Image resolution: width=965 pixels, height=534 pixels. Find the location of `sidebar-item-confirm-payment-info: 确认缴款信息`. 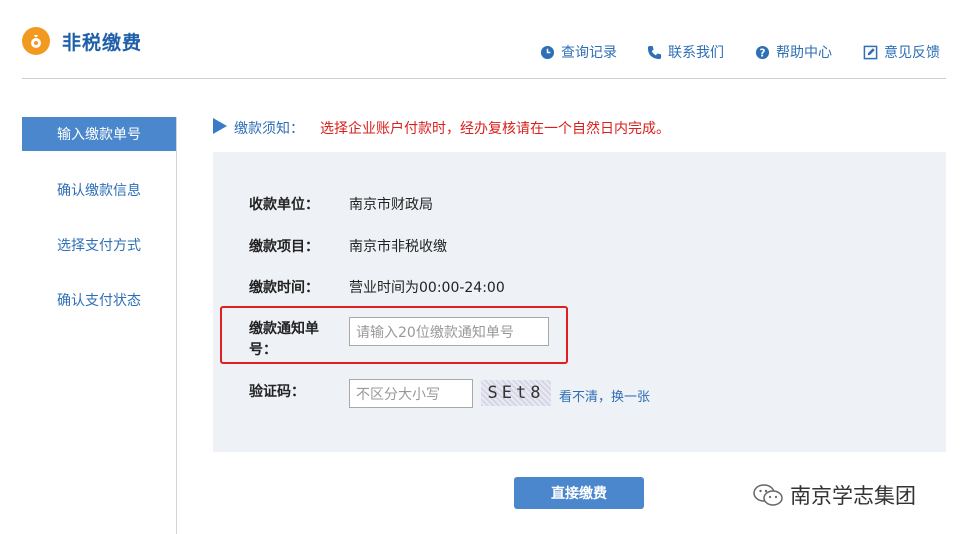

sidebar-item-confirm-payment-info: 确认缴款信息 is located at coordinates (99, 190).